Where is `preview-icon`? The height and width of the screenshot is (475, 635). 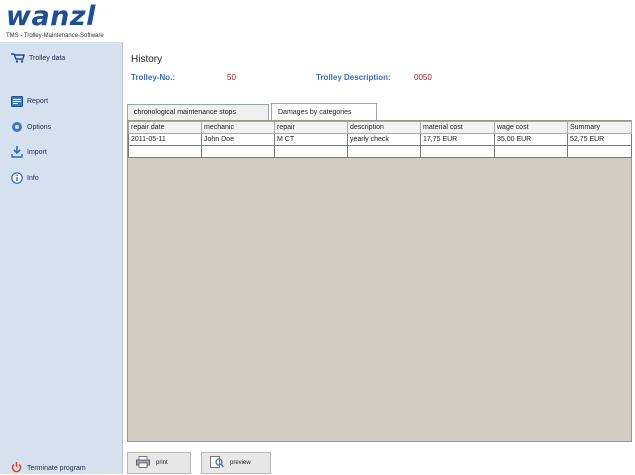
preview-icon is located at coordinates (217, 463).